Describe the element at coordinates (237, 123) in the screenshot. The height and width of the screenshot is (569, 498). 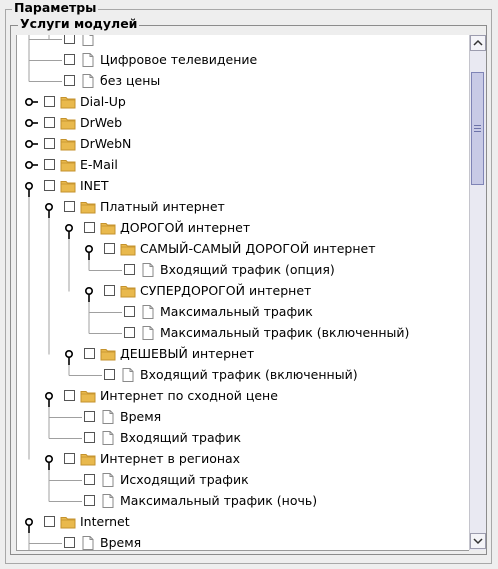
I see `tree-folder-node: DrWeb` at that location.